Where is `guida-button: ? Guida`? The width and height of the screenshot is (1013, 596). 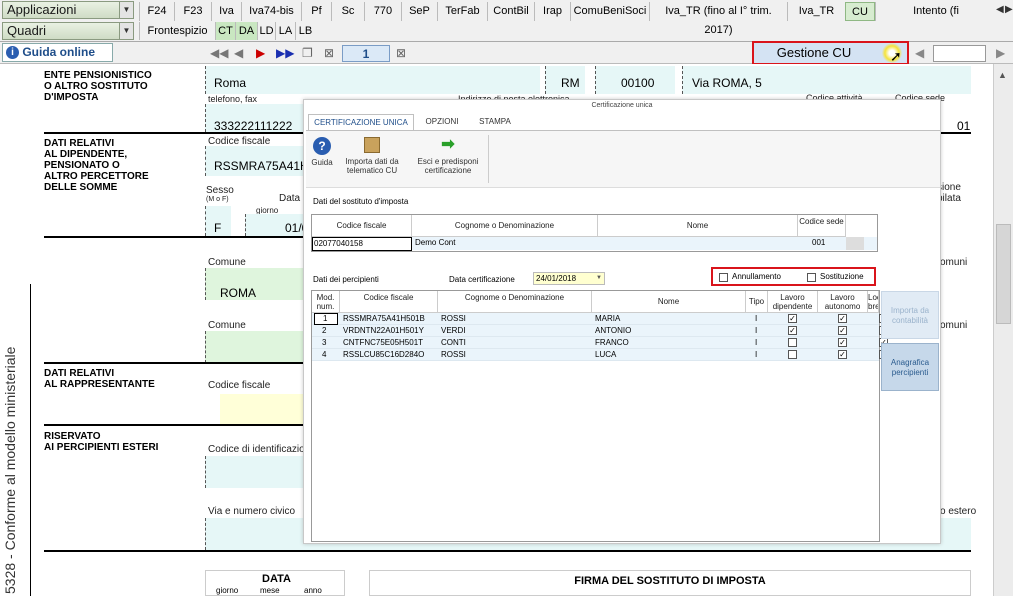 guida-button: ? Guida is located at coordinates (322, 152).